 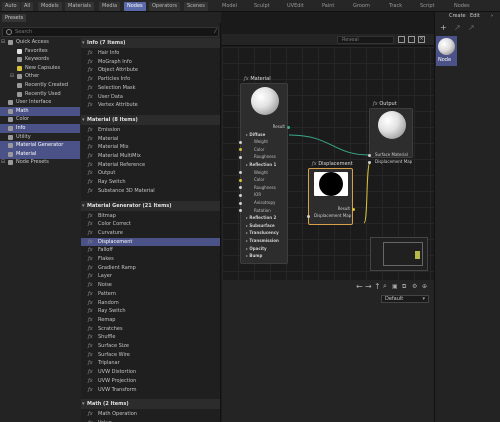 I want to click on list-item: ƒx Vertex Attribute, so click(x=150, y=105).